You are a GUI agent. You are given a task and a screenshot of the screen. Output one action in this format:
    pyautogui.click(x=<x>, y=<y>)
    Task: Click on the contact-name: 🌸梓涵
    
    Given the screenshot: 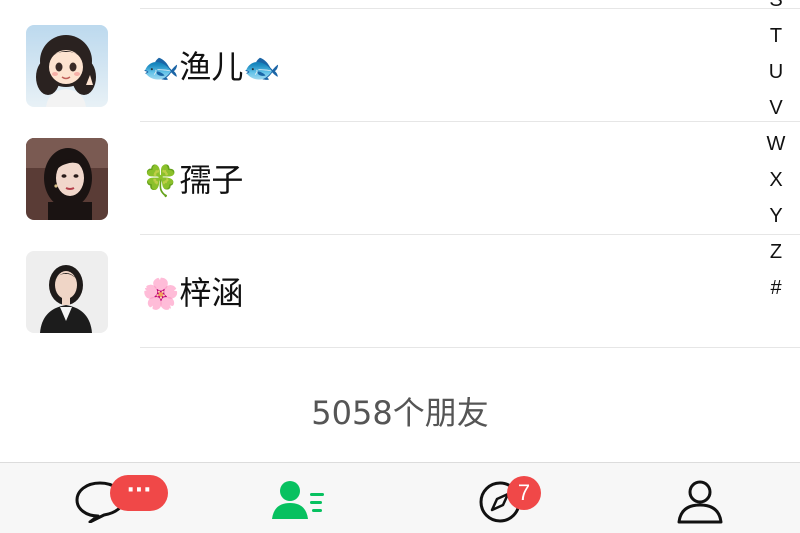 What is the action you would take?
    pyautogui.click(x=193, y=293)
    